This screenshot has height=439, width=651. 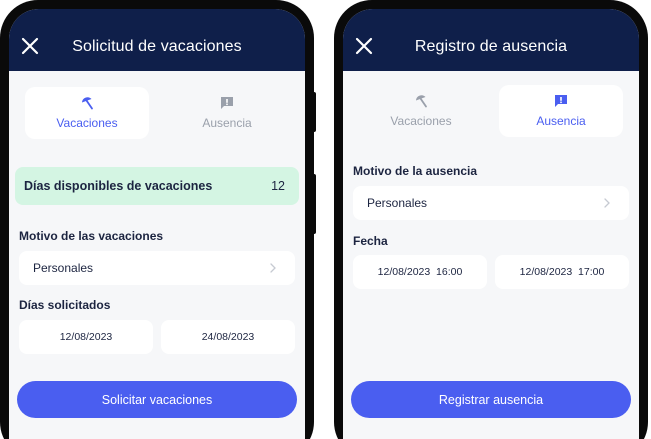 I want to click on app-header: Solicitud de vacaciones, so click(x=157, y=40).